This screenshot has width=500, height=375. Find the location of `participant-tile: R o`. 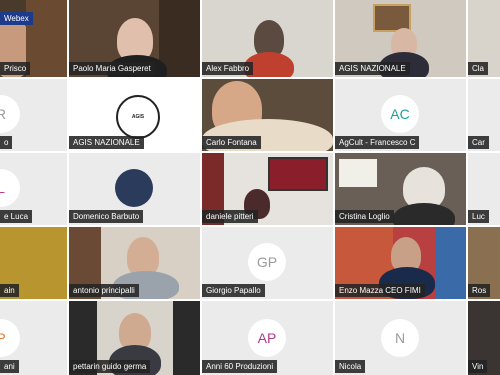

participant-tile: R o is located at coordinates (33, 115).